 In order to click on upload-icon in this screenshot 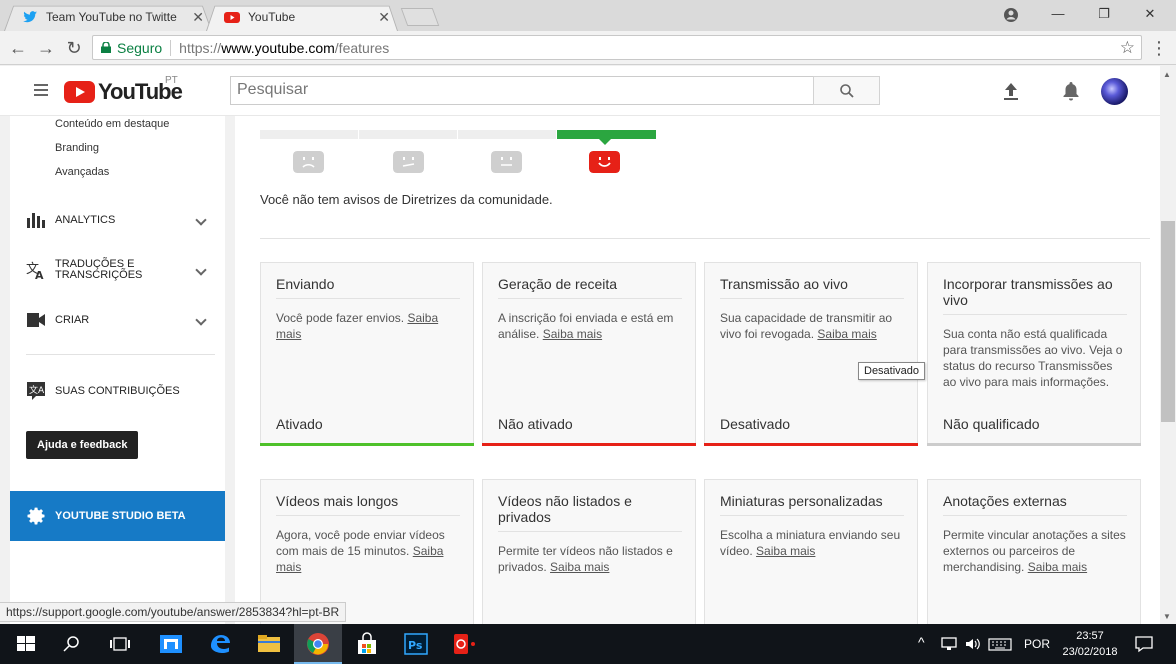, I will do `click(1011, 91)`.